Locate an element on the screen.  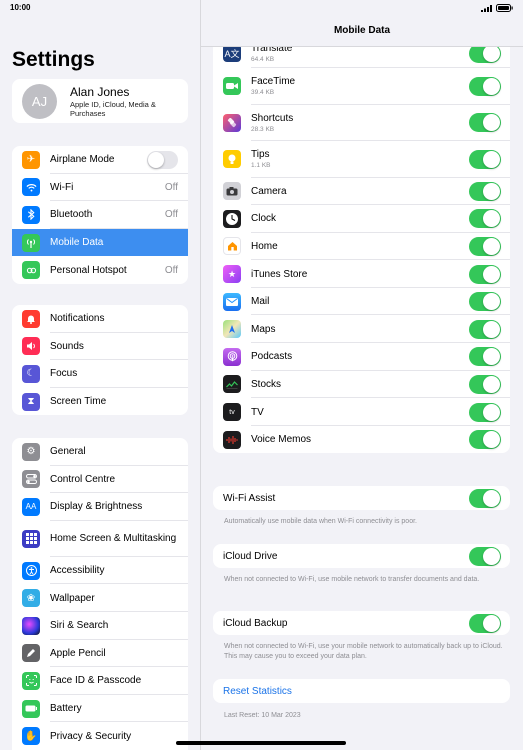
wifi-assist-label: Wi-Fi Assist is located at coordinates (249, 498).